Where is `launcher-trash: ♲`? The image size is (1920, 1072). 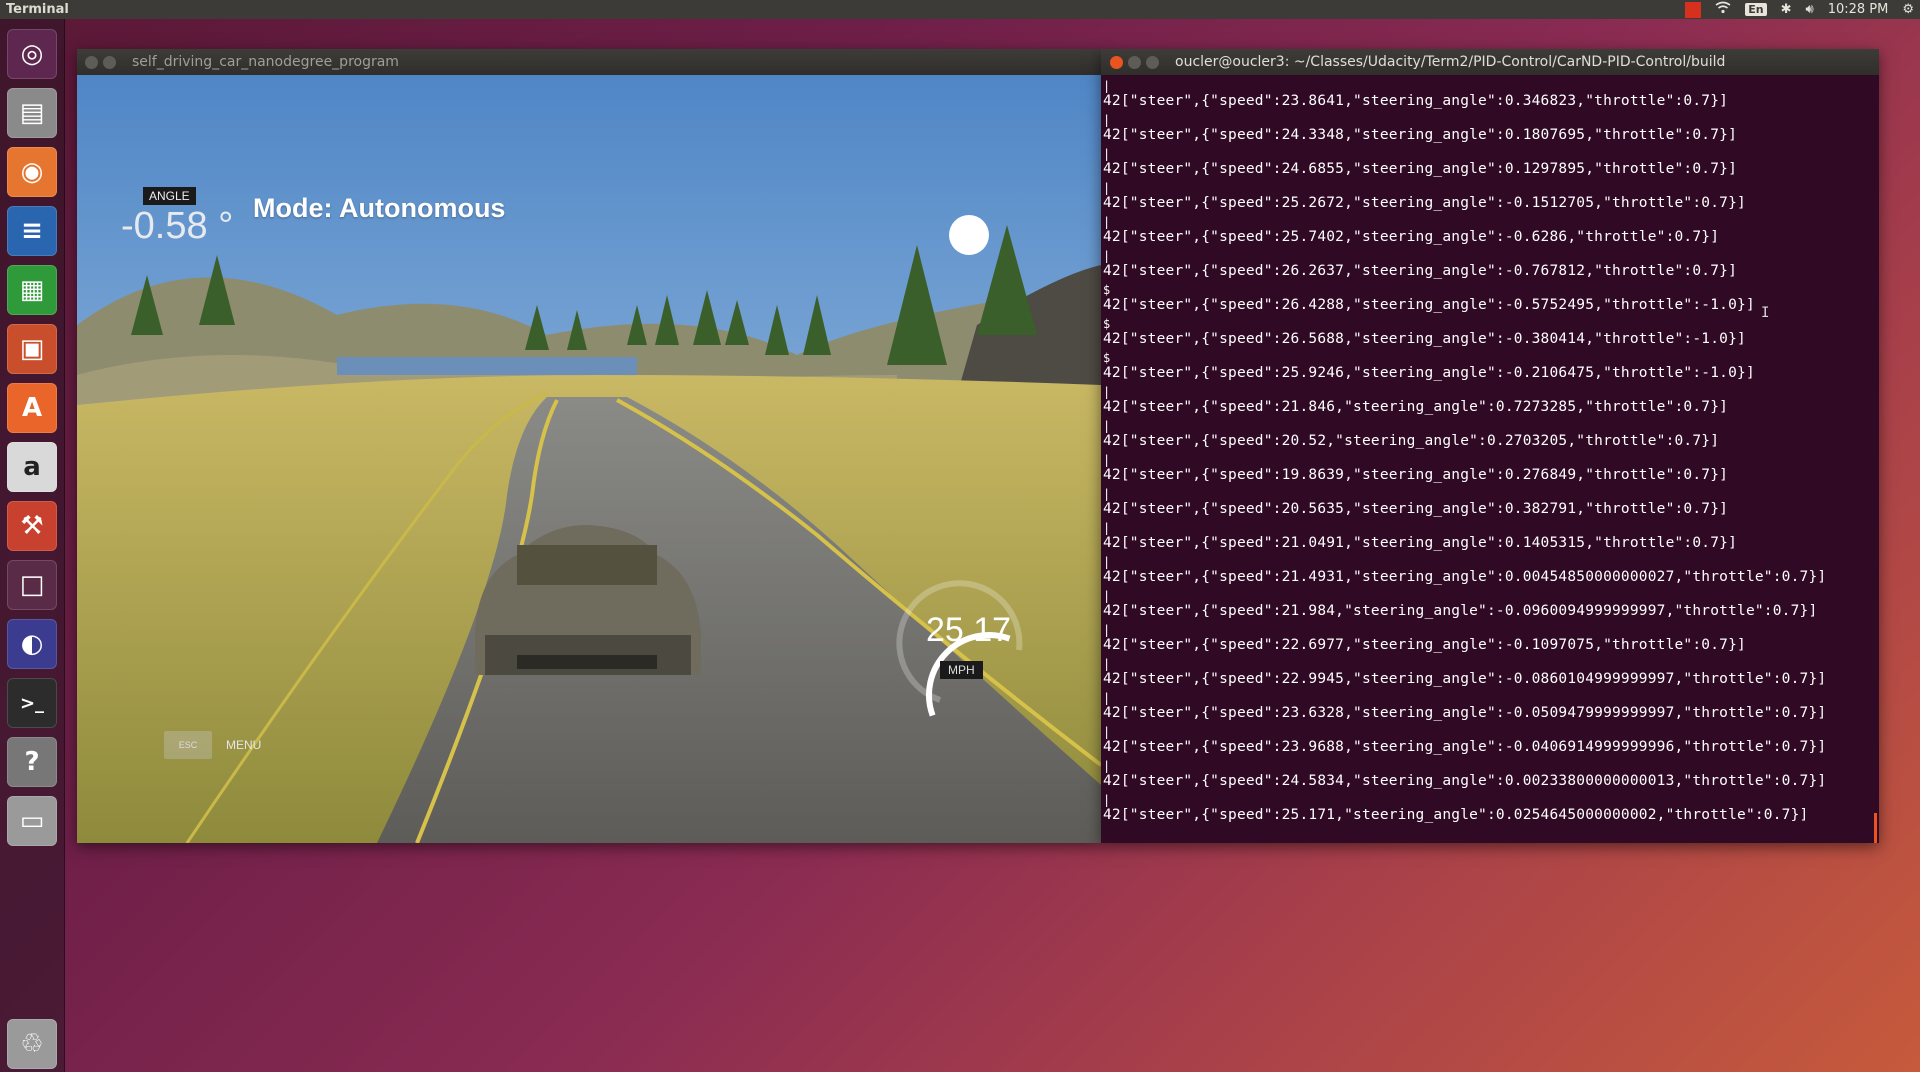
launcher-trash: ♲ is located at coordinates (32, 1044).